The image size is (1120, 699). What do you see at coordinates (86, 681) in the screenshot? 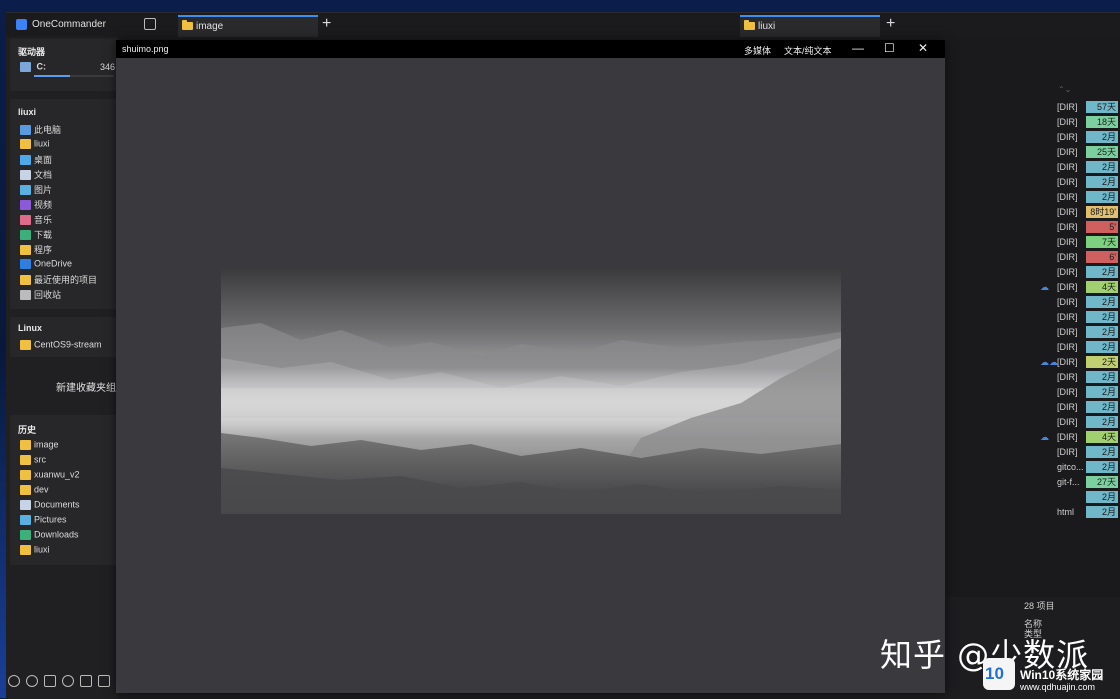
I see `user-icon` at bounding box center [86, 681].